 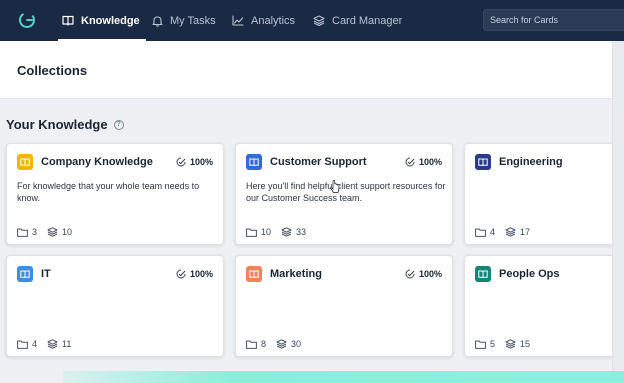 I want to click on nav-tab-knowledge: Knowledge, so click(x=102, y=20).